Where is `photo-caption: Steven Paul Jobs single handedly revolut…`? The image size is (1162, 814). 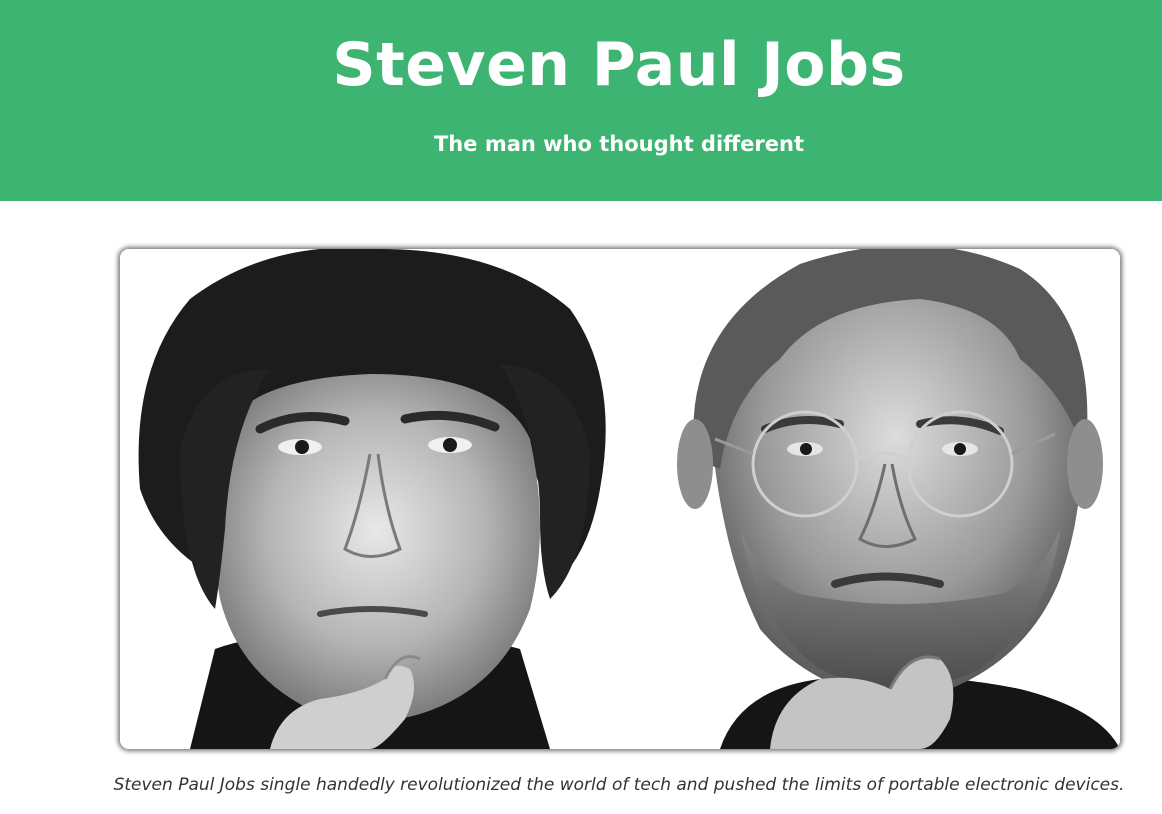
photo-caption: Steven Paul Jobs single handedly revolut… is located at coordinates (619, 785).